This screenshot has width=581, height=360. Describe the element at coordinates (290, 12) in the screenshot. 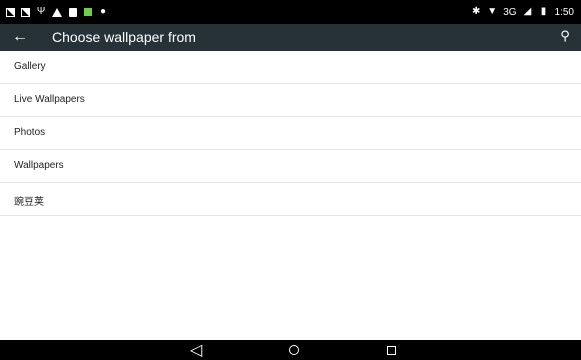

I see `status-bar: Ψ ● ✱ ▼ 3G ◢ ▮ 1:50` at that location.